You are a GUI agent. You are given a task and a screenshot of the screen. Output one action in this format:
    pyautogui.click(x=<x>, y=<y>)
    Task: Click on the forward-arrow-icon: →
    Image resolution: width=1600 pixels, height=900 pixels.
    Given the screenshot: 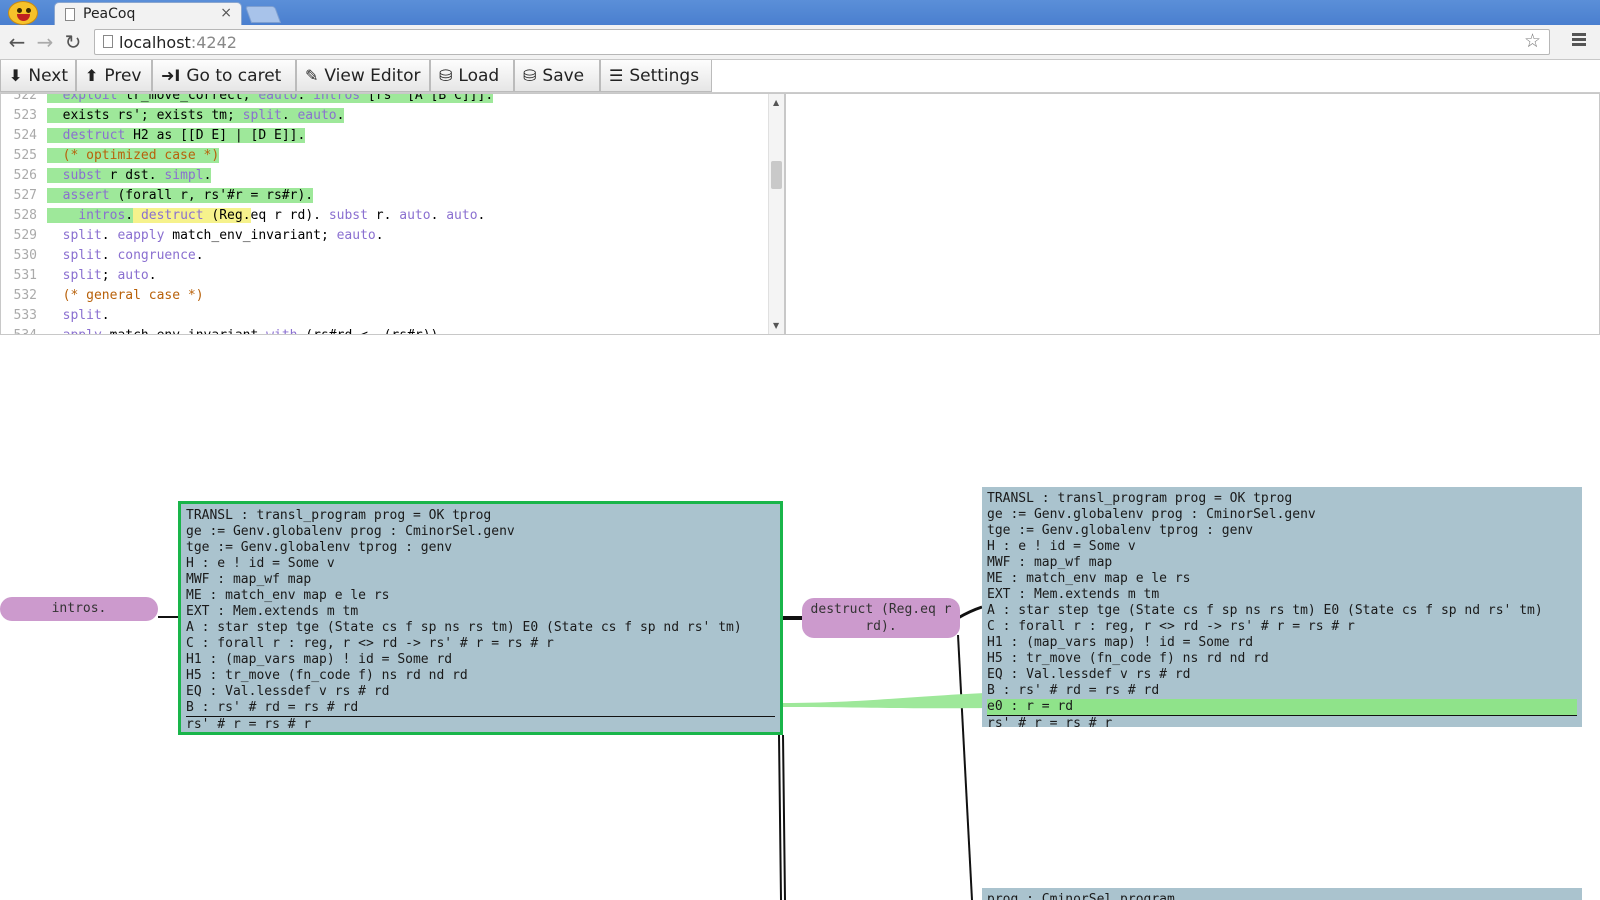 What is the action you would take?
    pyautogui.click(x=45, y=42)
    